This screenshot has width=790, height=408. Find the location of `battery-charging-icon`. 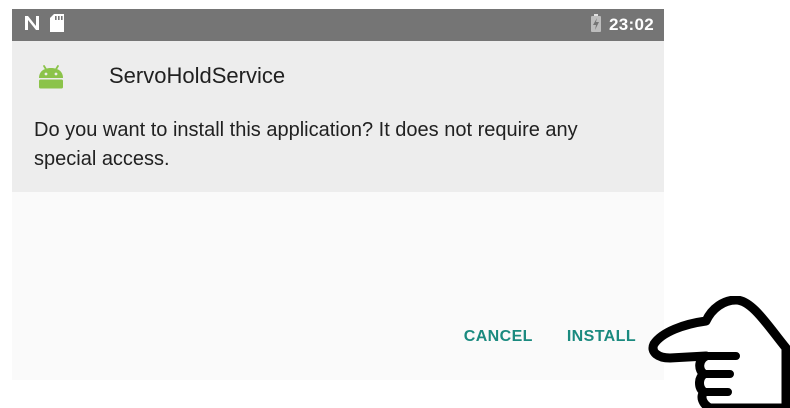

battery-charging-icon is located at coordinates (596, 25).